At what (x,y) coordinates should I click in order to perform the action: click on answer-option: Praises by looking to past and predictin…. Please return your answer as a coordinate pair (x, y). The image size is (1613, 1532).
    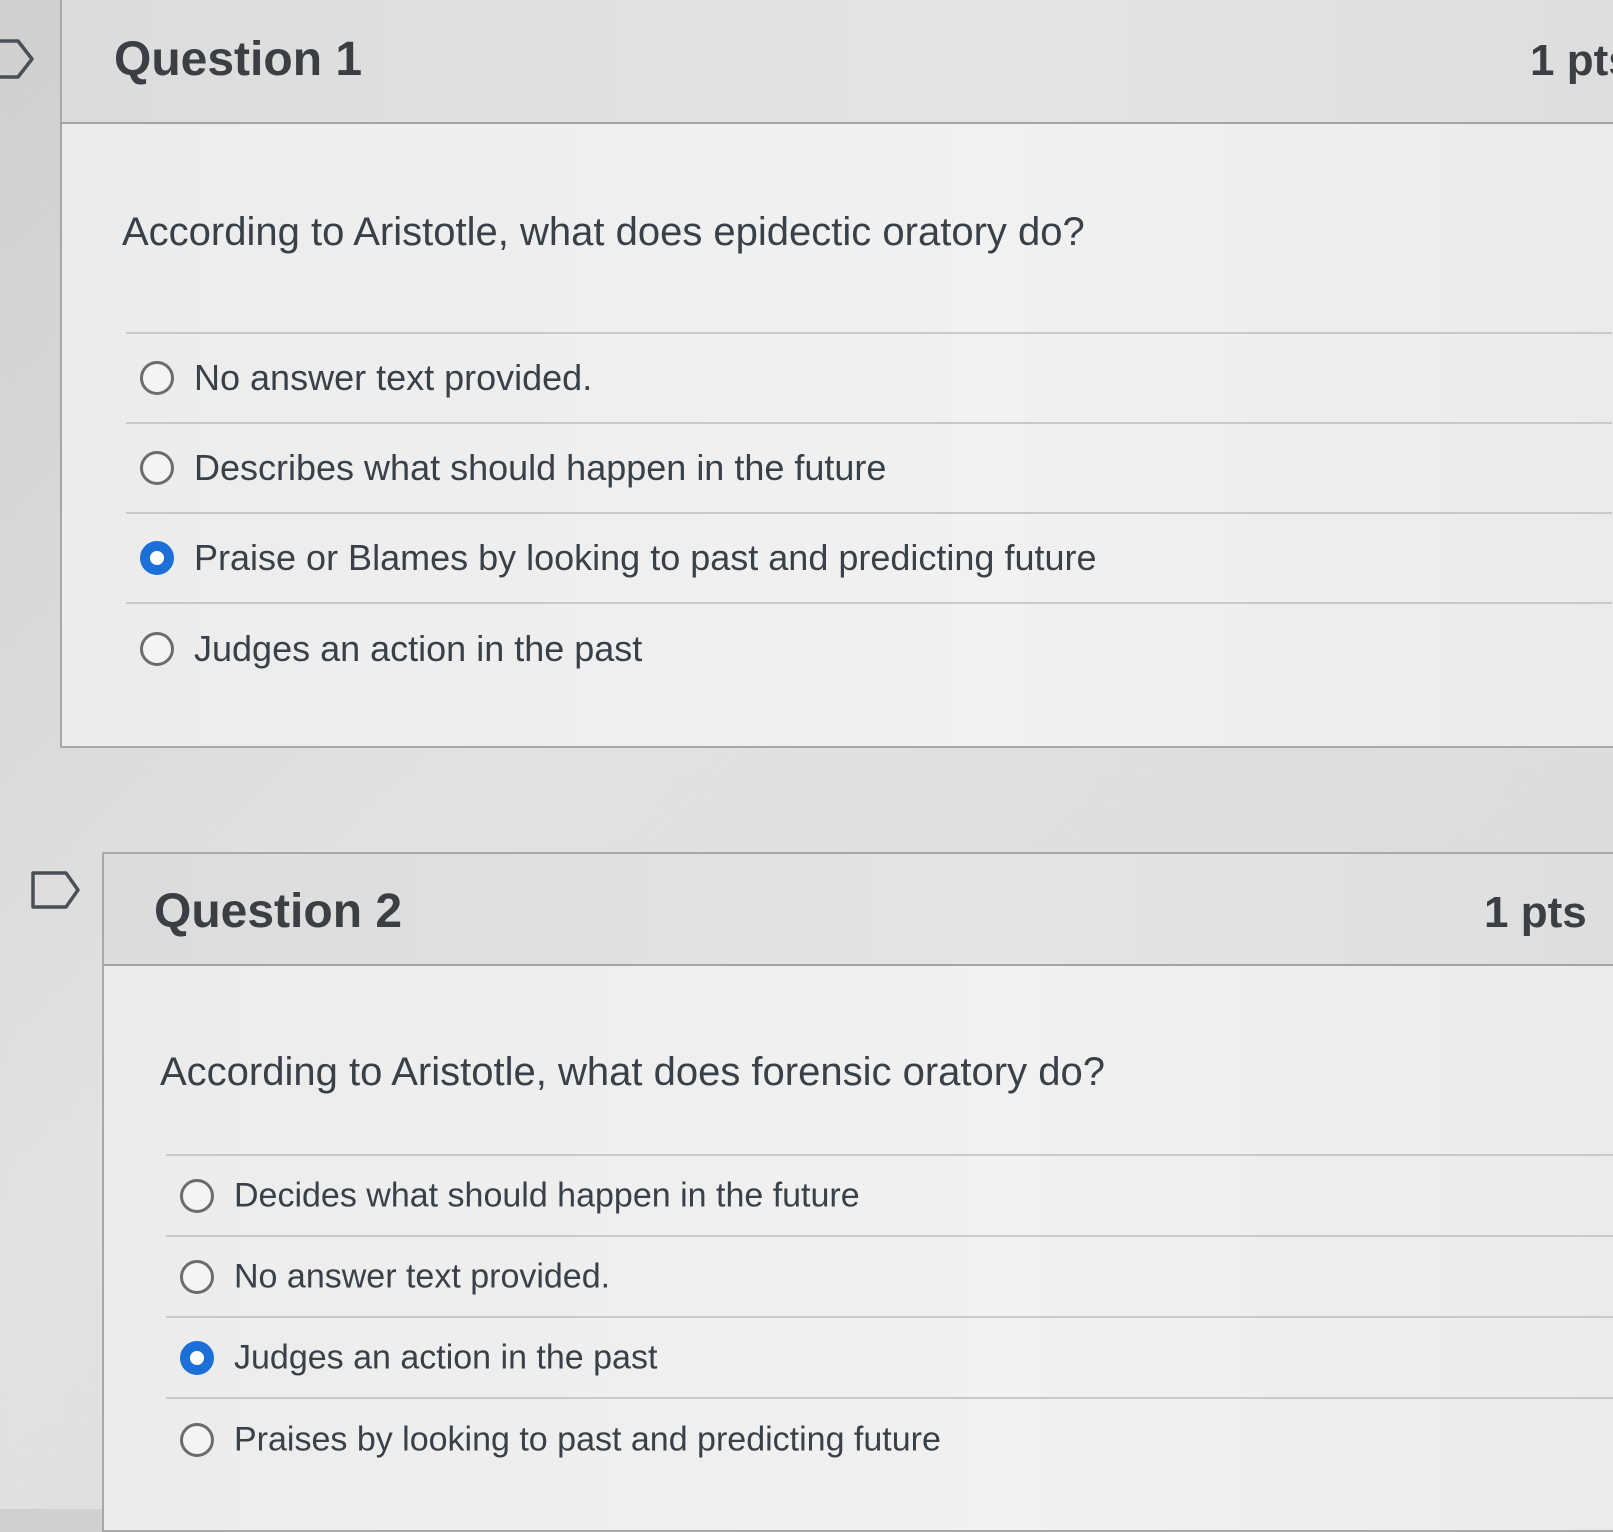
    Looking at the image, I should click on (889, 1439).